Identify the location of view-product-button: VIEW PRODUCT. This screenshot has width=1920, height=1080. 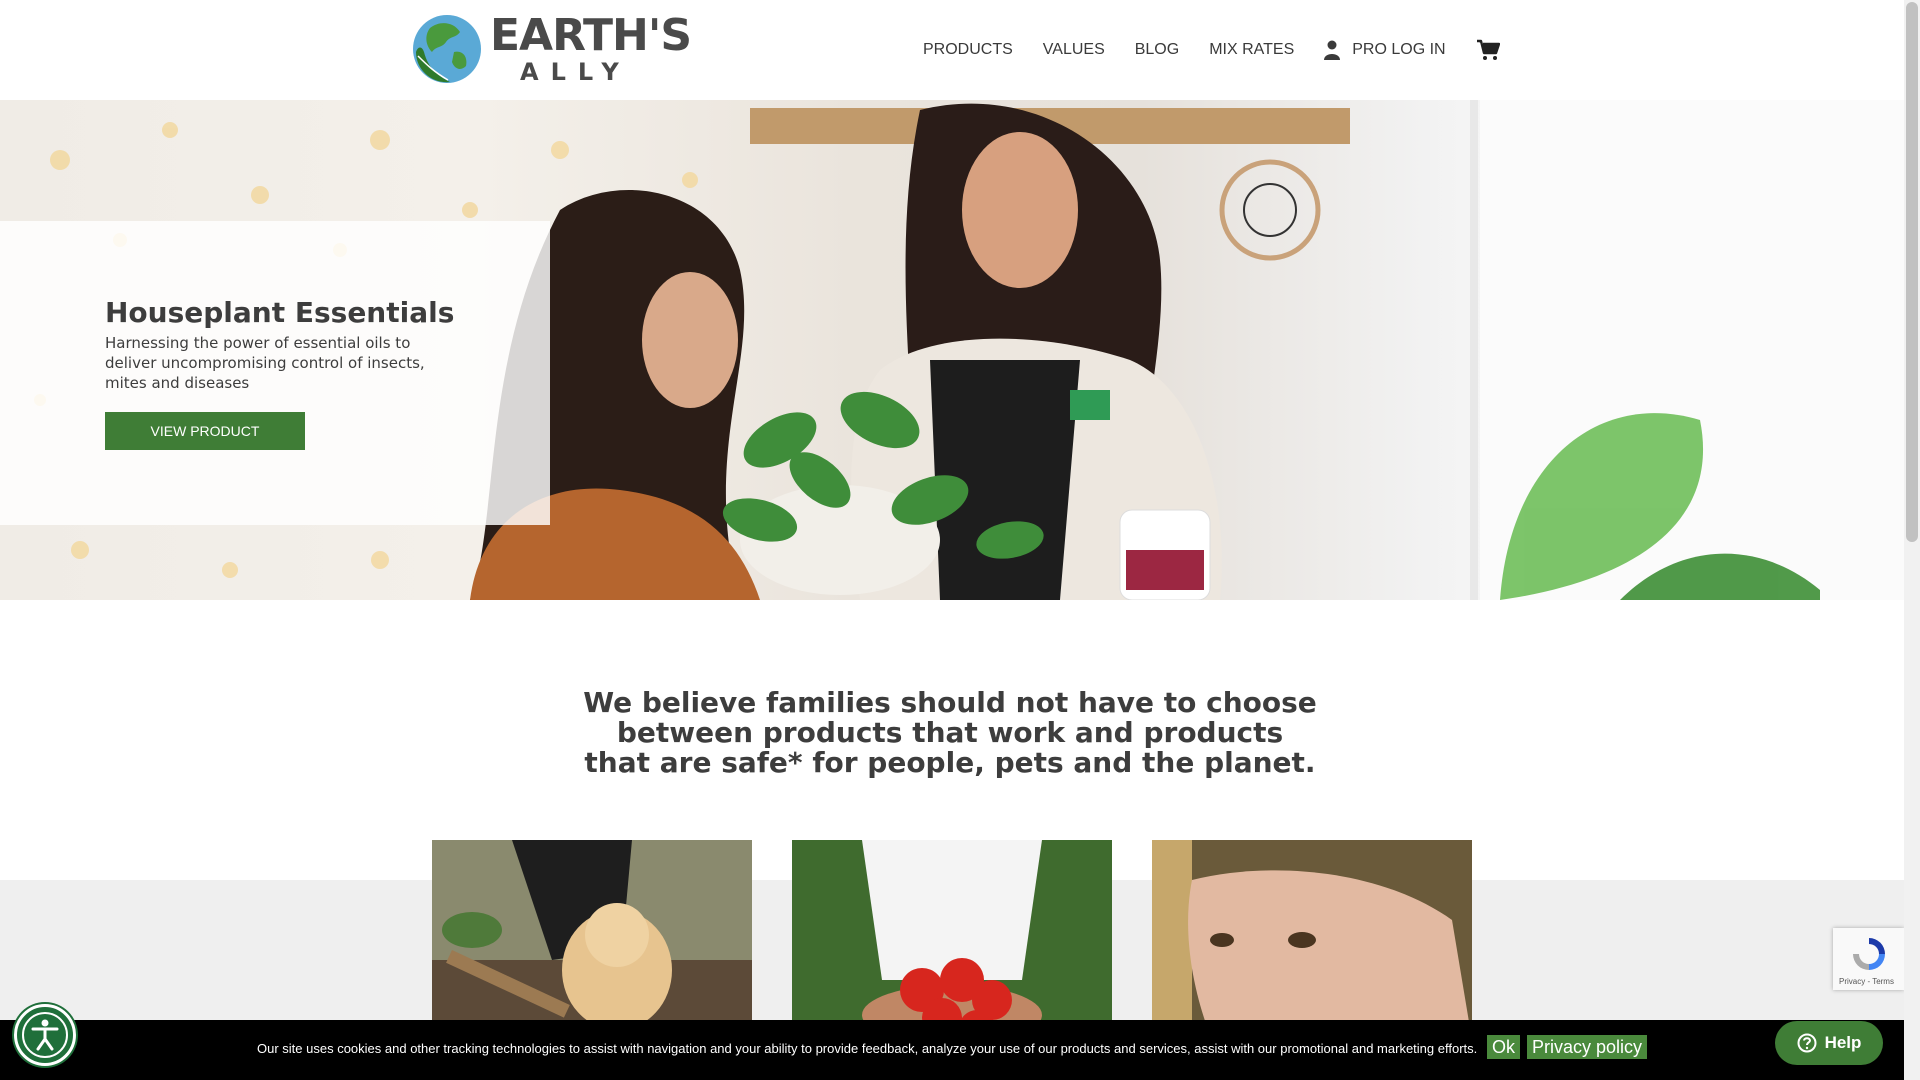
(205, 431).